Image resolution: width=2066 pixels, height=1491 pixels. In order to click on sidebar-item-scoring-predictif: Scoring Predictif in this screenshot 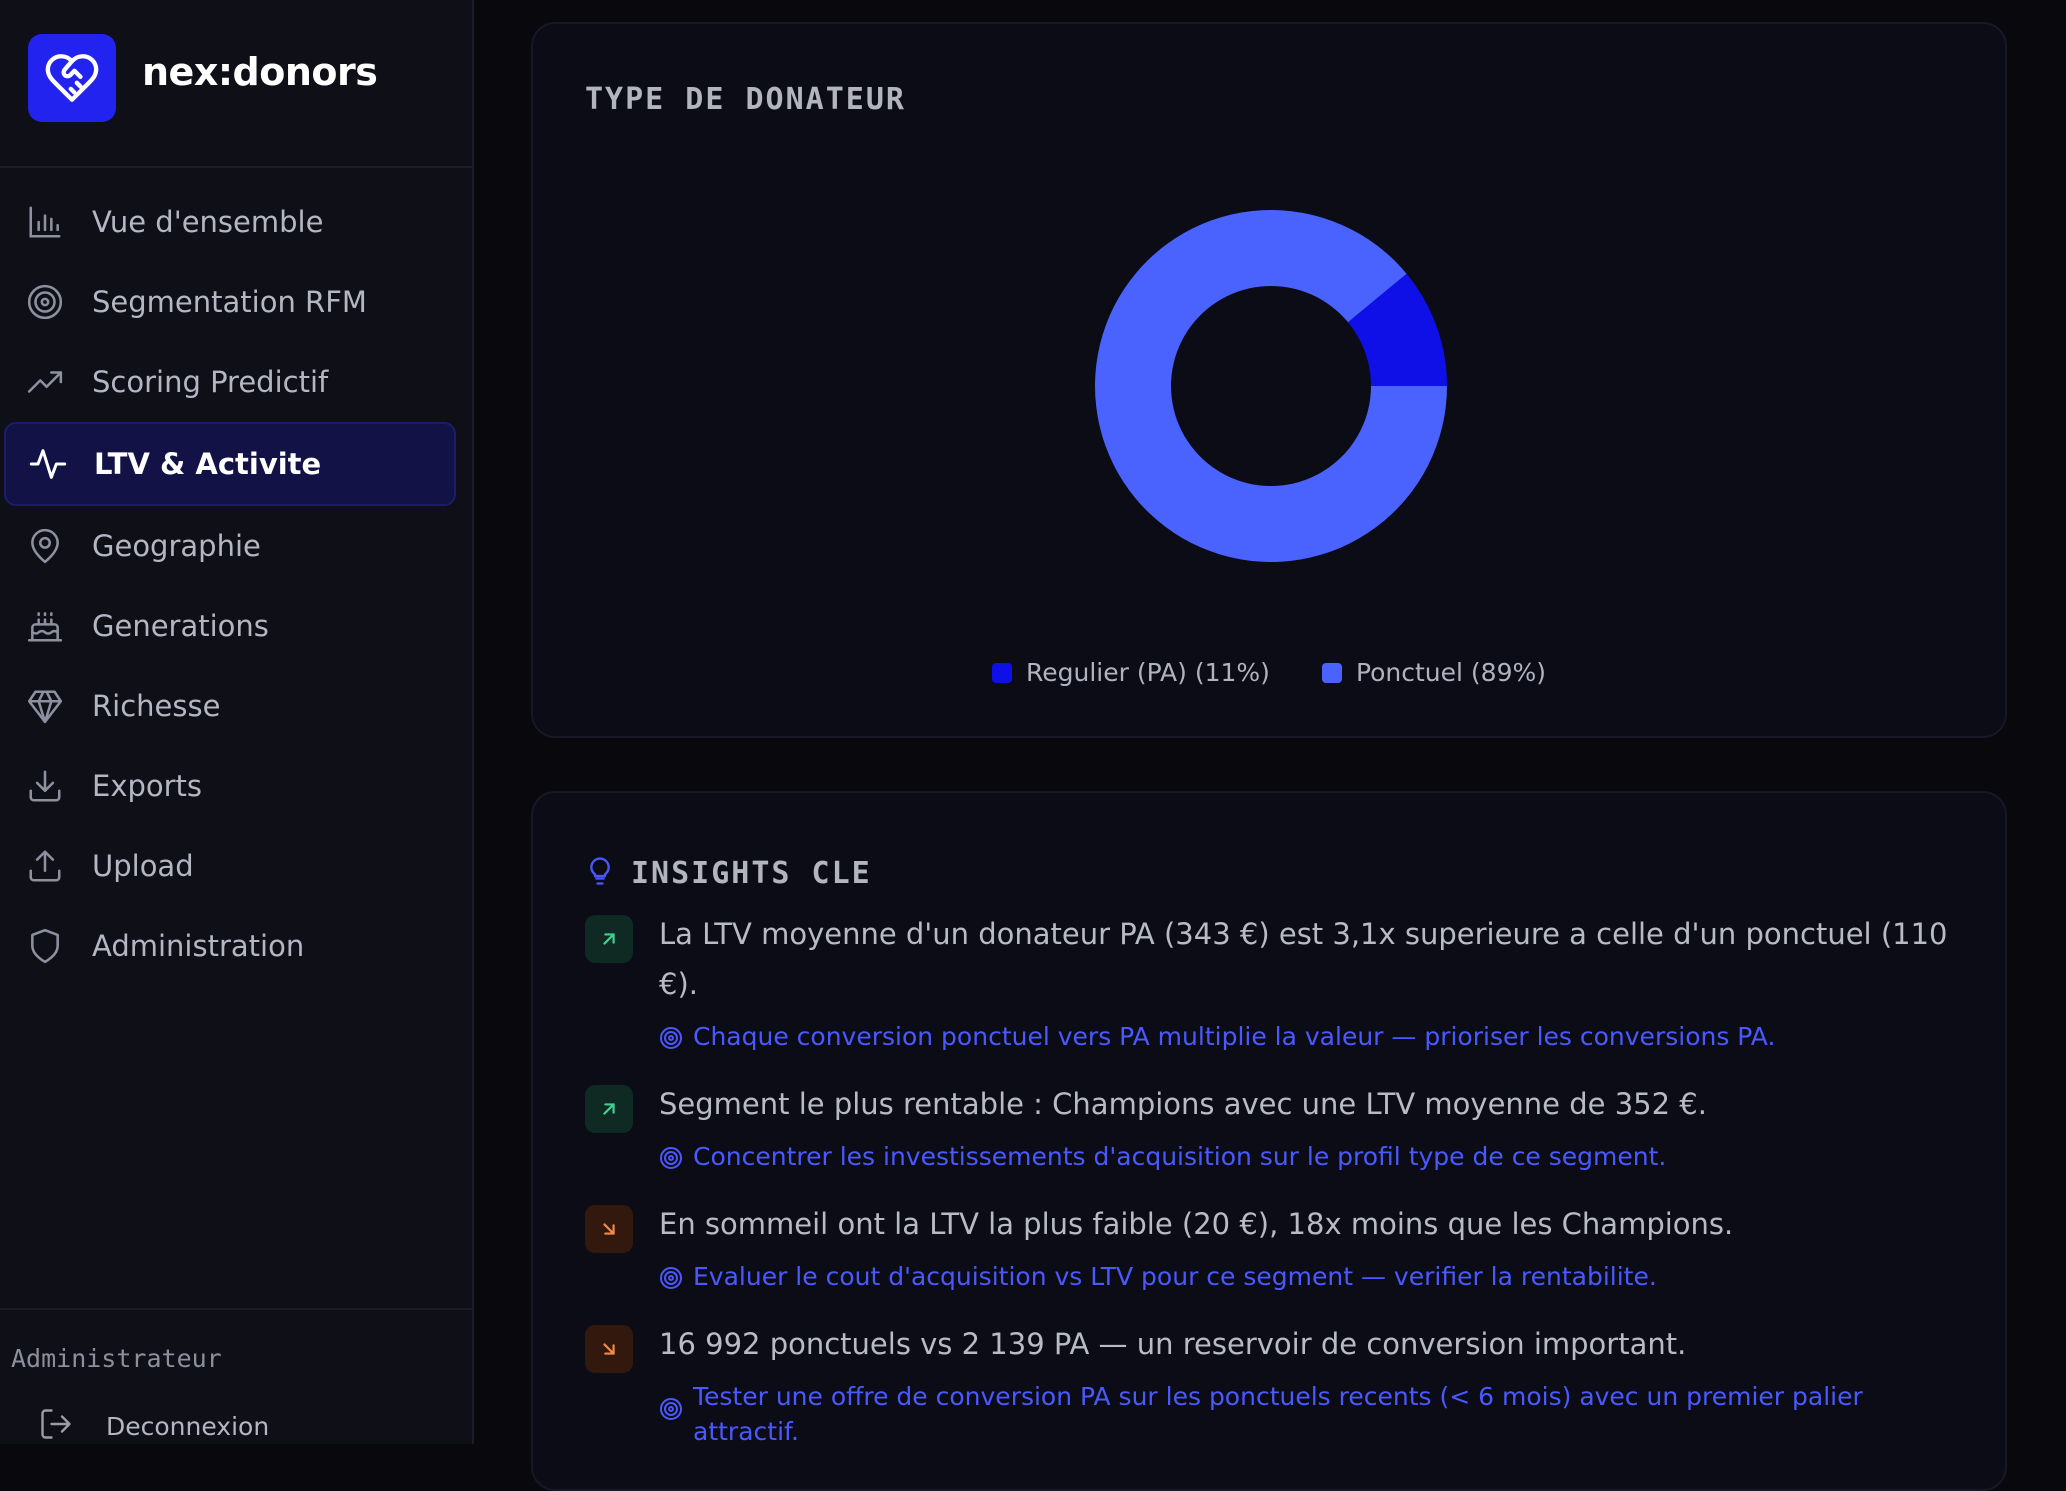, I will do `click(230, 382)`.